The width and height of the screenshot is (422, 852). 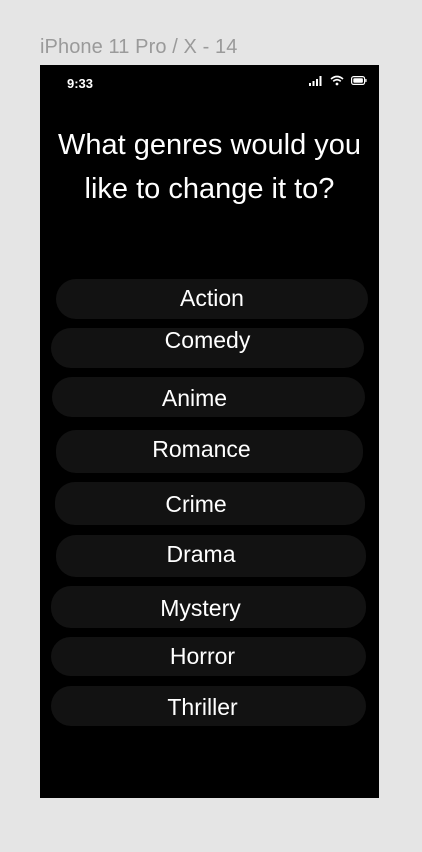 I want to click on genre-option-thriller: Thriller, so click(x=208, y=706).